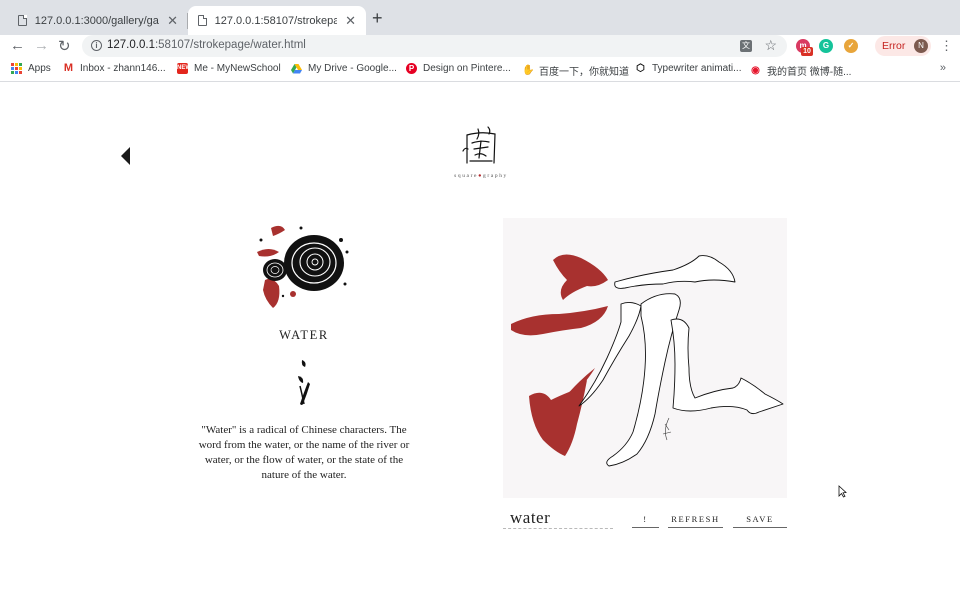 Image resolution: width=960 pixels, height=600 pixels. I want to click on back-icon: ←, so click(17, 45).